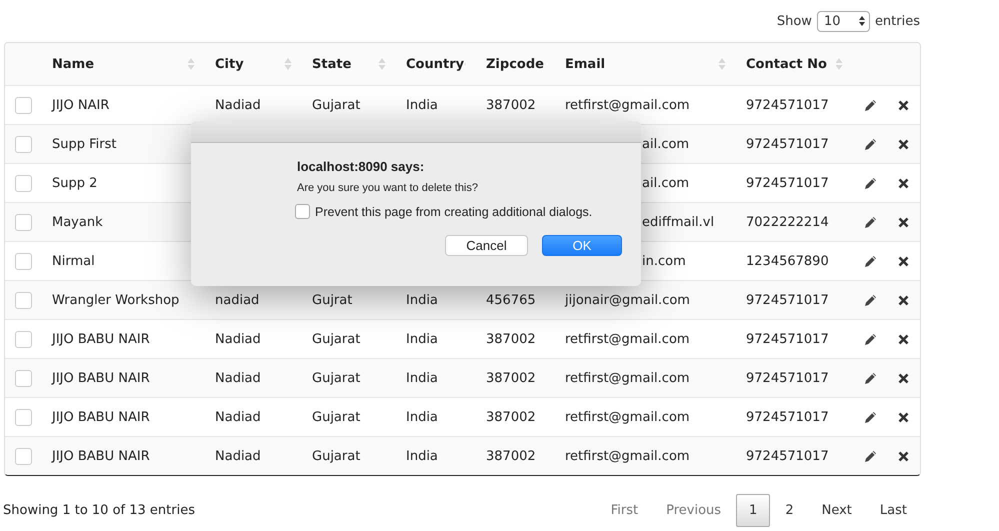  What do you see at coordinates (229, 64) in the screenshot?
I see `column-header: City` at bounding box center [229, 64].